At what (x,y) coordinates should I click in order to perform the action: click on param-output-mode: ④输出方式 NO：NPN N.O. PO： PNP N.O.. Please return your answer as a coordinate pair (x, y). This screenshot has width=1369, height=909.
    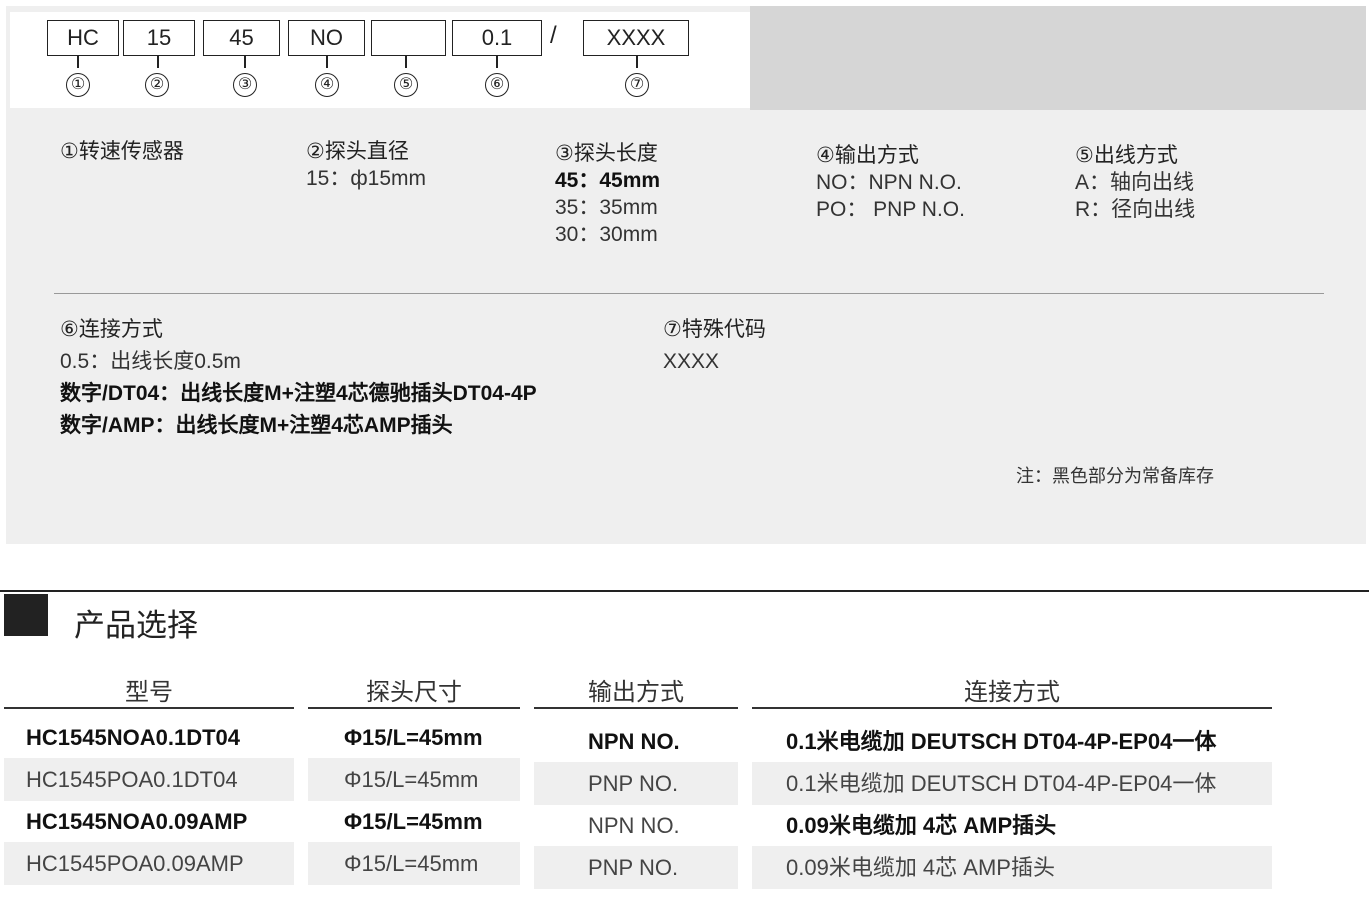
    Looking at the image, I should click on (890, 182).